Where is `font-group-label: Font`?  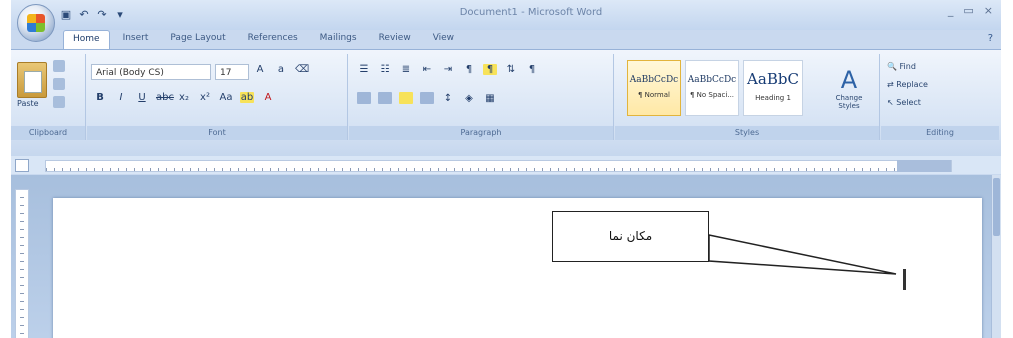 font-group-label: Font is located at coordinates (217, 133).